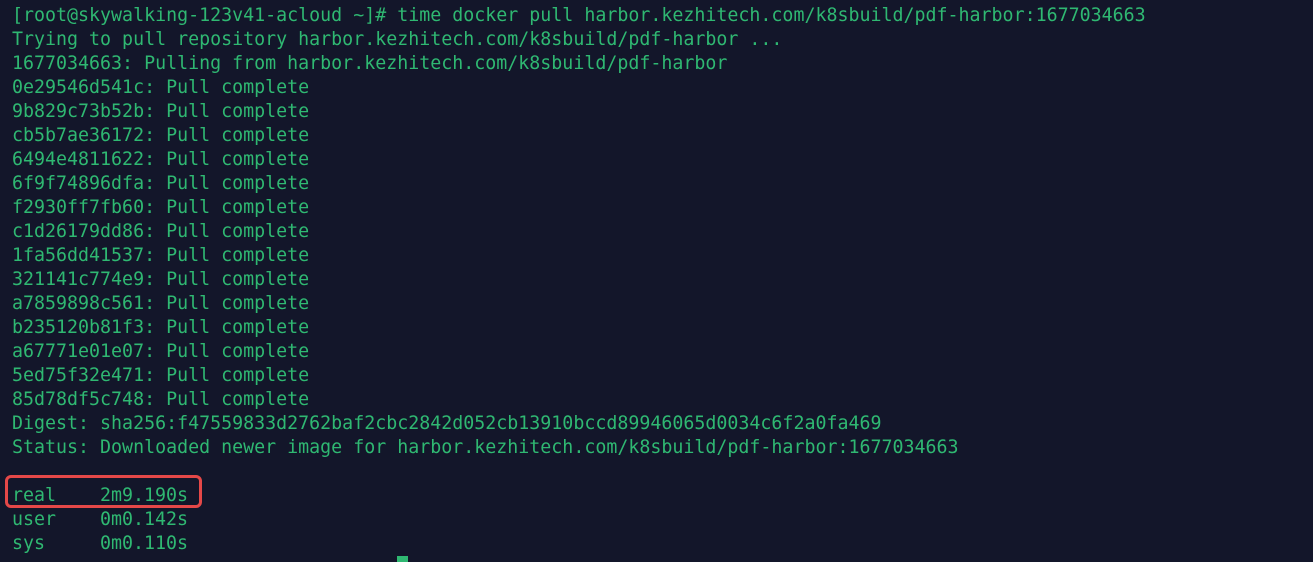  I want to click on timing-user: user 0m0.142s, so click(662, 520).